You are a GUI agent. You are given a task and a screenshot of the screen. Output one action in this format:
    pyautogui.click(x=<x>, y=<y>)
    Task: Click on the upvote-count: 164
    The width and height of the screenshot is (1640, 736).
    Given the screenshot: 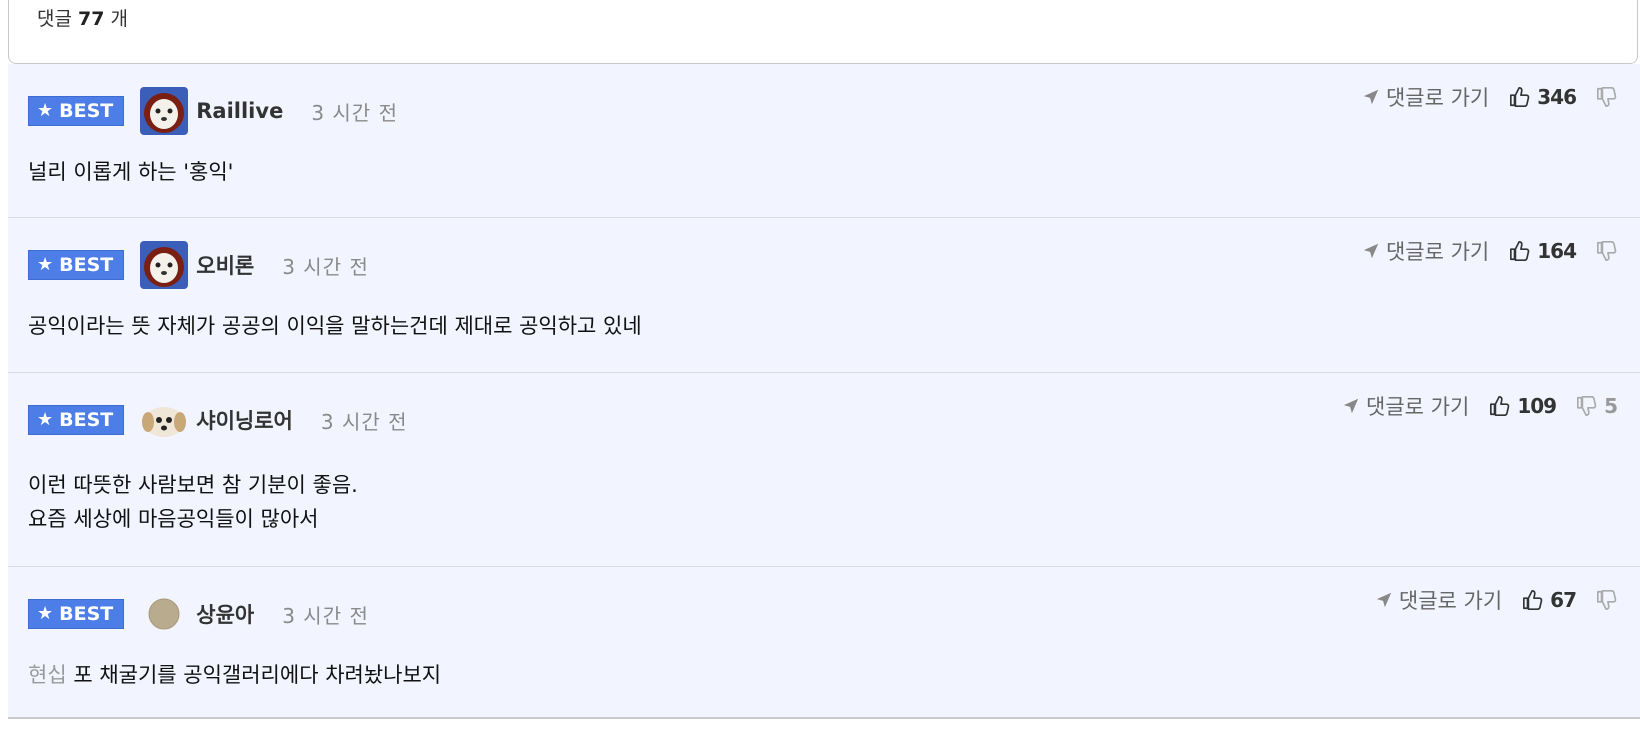 What is the action you would take?
    pyautogui.click(x=1557, y=251)
    